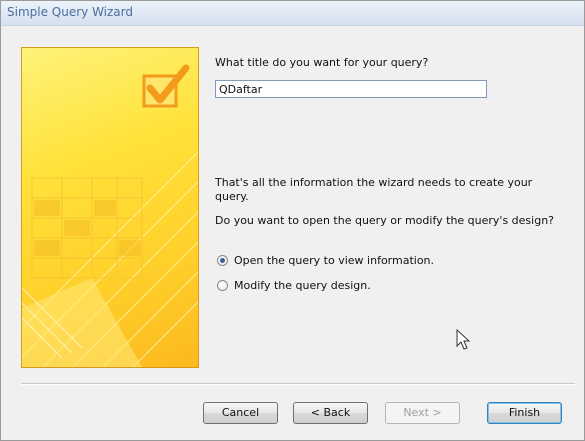 The image size is (585, 441). I want to click on query-title-question: What title do you want for your query?, so click(322, 62).